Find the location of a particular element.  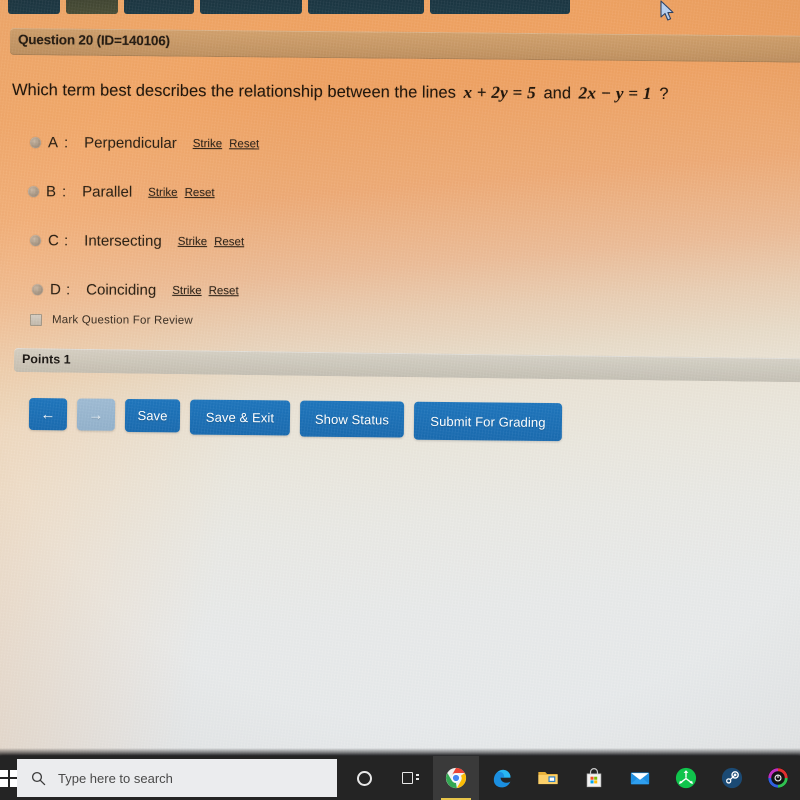

radio-button-a is located at coordinates (35, 143).